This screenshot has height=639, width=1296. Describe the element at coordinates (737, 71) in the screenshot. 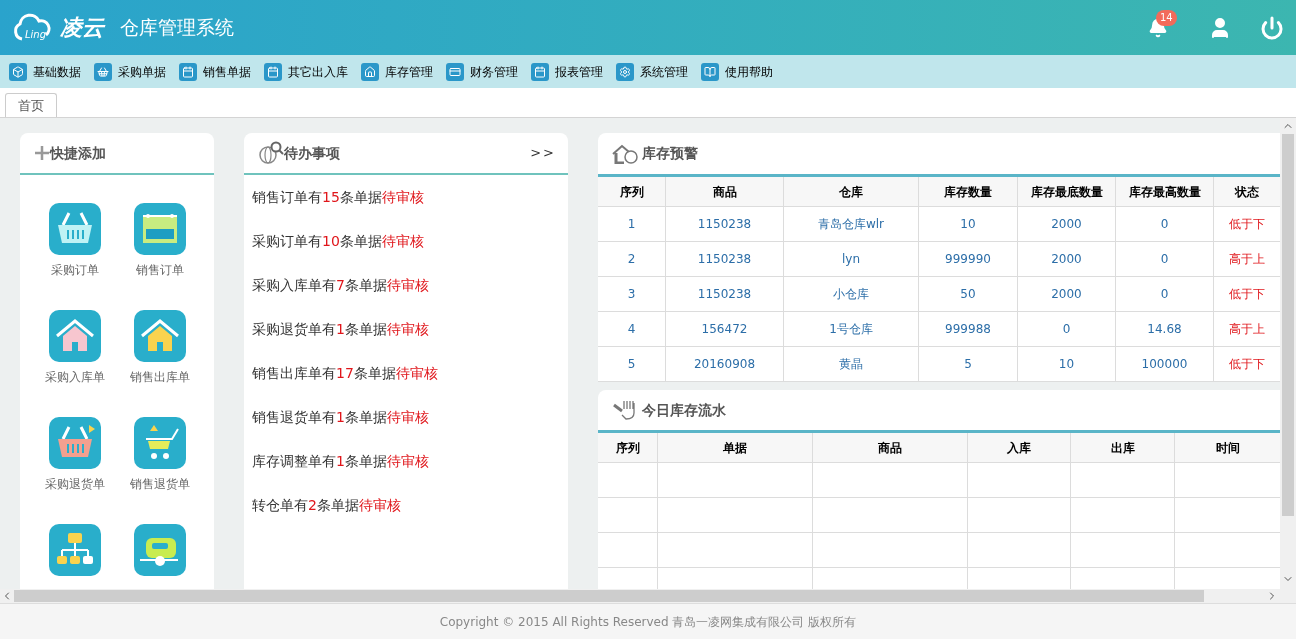

I see `menu-item: 使用帮助` at that location.